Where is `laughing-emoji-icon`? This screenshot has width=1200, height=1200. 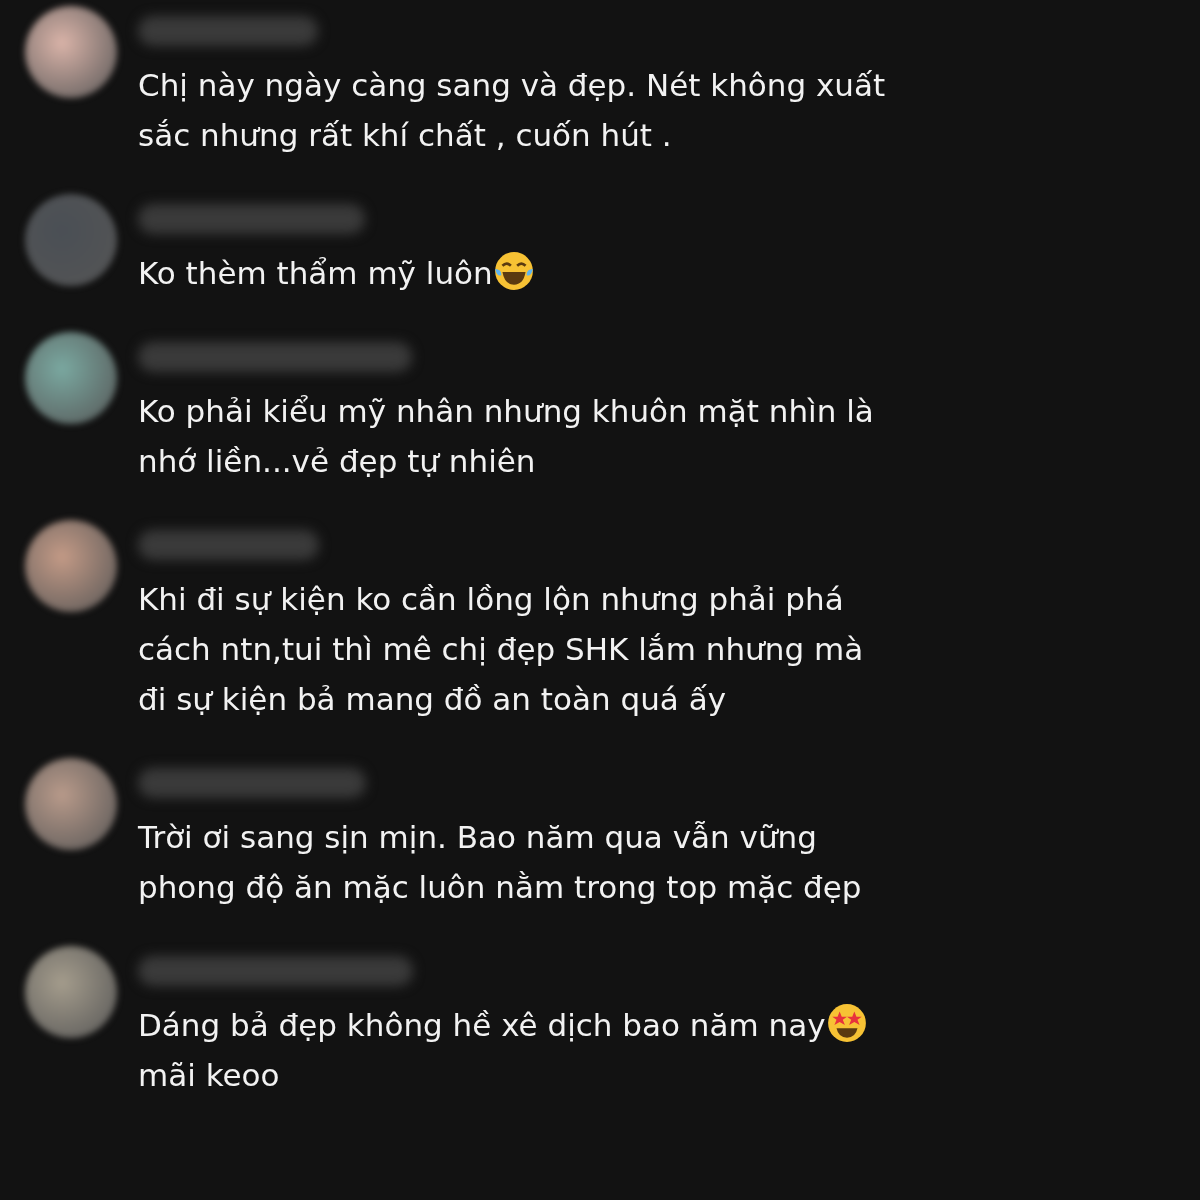 laughing-emoji-icon is located at coordinates (513, 271).